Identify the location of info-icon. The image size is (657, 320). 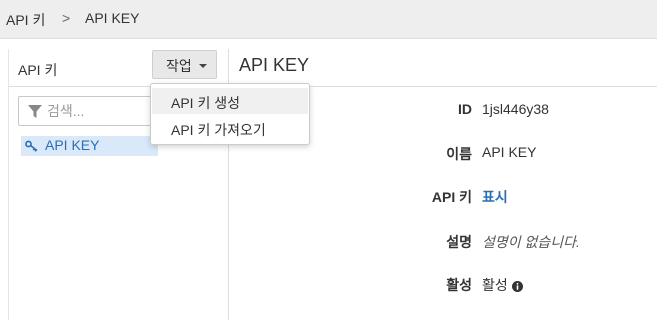
(517, 286).